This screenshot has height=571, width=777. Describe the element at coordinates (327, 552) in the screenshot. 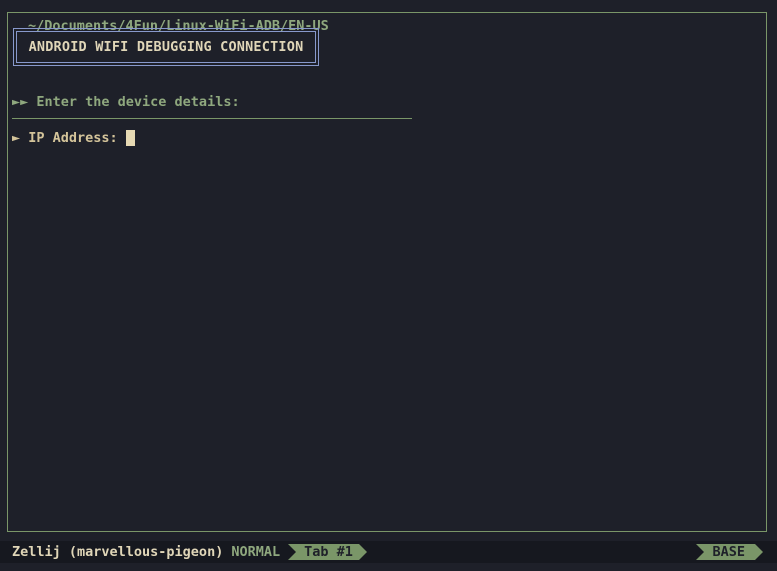

I see `tab-1: Tab #1` at that location.